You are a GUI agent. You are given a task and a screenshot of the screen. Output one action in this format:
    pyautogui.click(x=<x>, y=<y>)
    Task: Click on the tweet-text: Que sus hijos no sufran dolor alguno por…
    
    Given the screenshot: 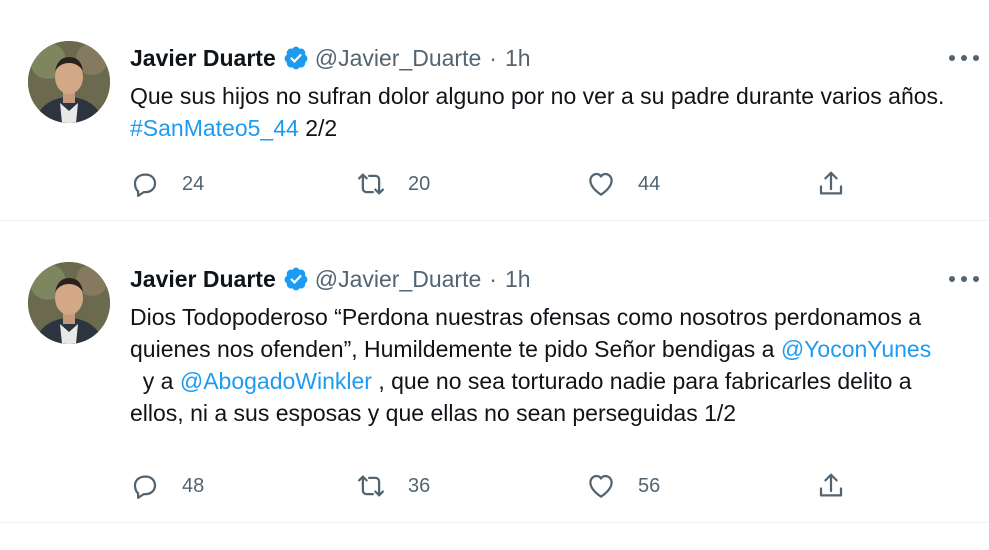 What is the action you would take?
    pyautogui.click(x=545, y=112)
    